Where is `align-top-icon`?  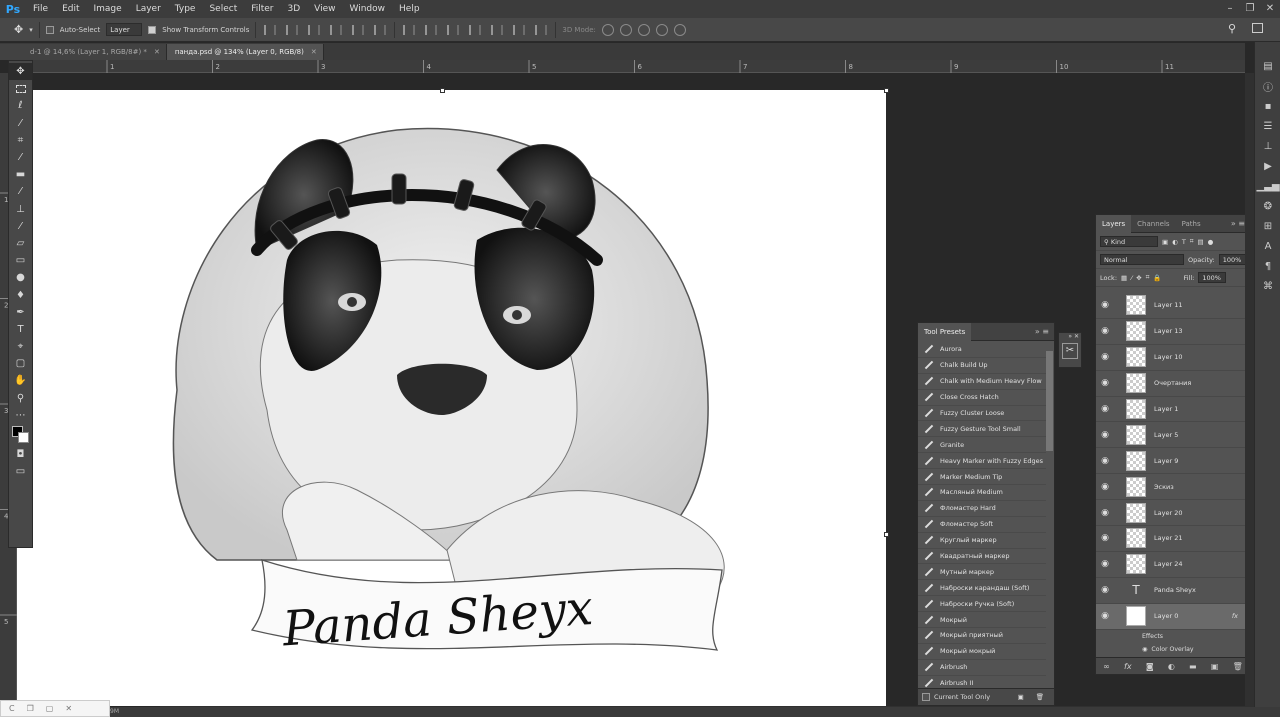 align-top-icon is located at coordinates (270, 29).